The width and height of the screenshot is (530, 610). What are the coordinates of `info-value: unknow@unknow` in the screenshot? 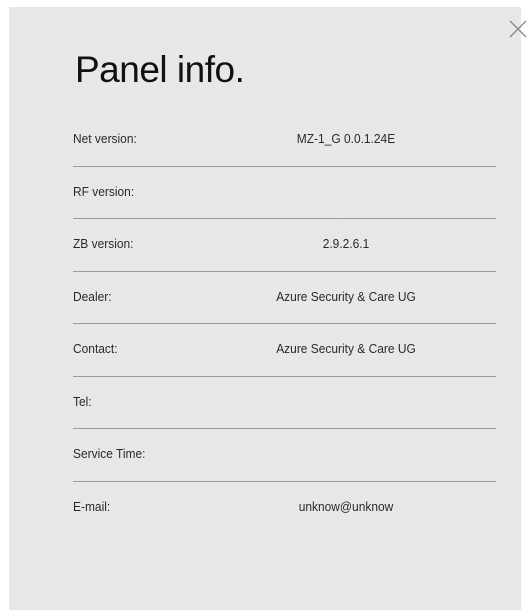 It's located at (346, 506).